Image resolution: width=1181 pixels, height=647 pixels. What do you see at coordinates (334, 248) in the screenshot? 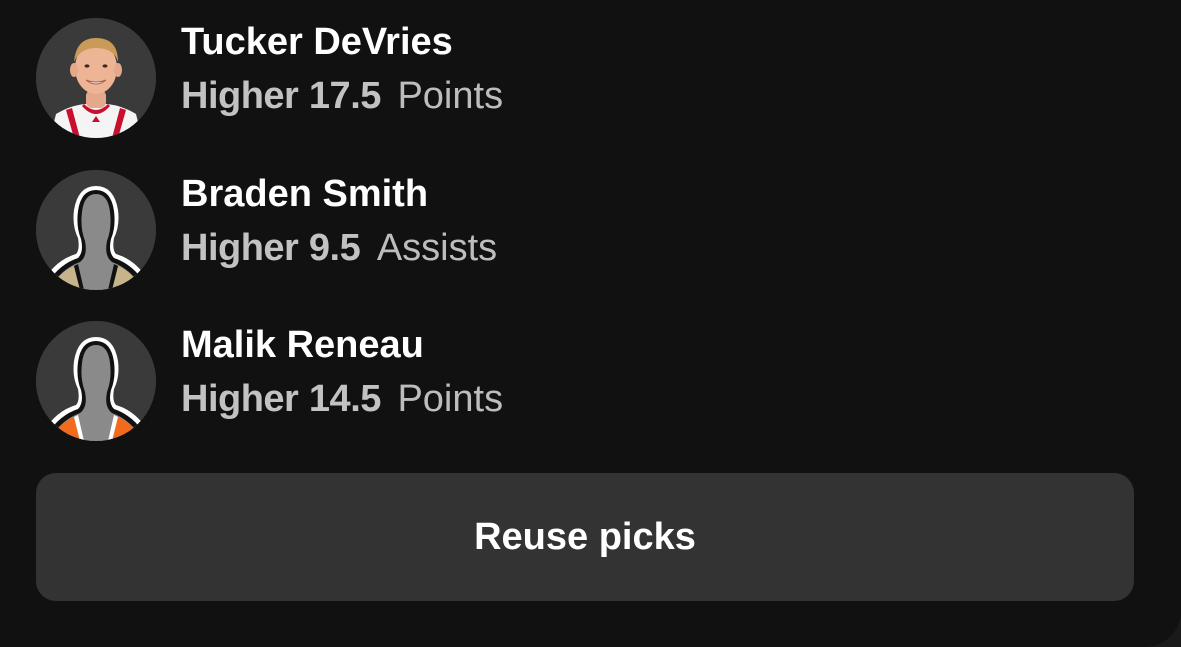
I see `pick-line-value: 9.5` at bounding box center [334, 248].